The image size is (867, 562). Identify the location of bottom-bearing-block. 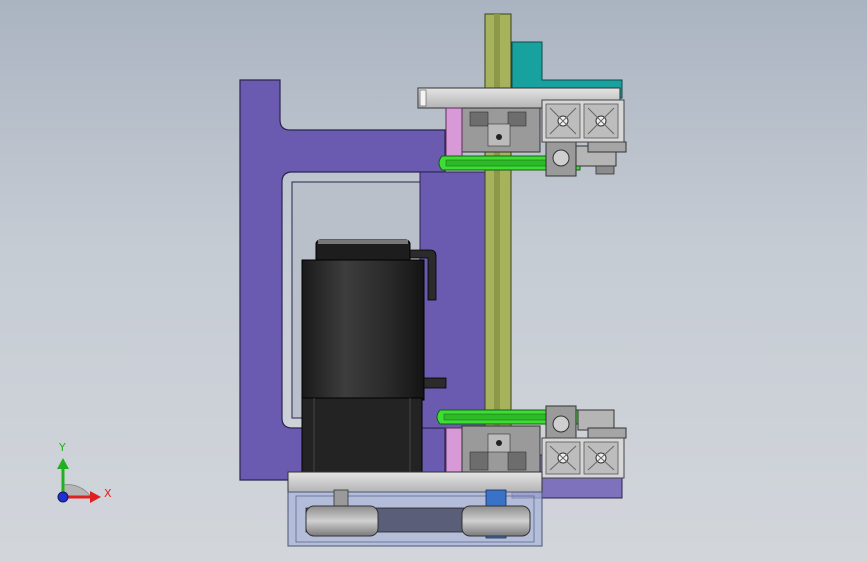
(501, 450).